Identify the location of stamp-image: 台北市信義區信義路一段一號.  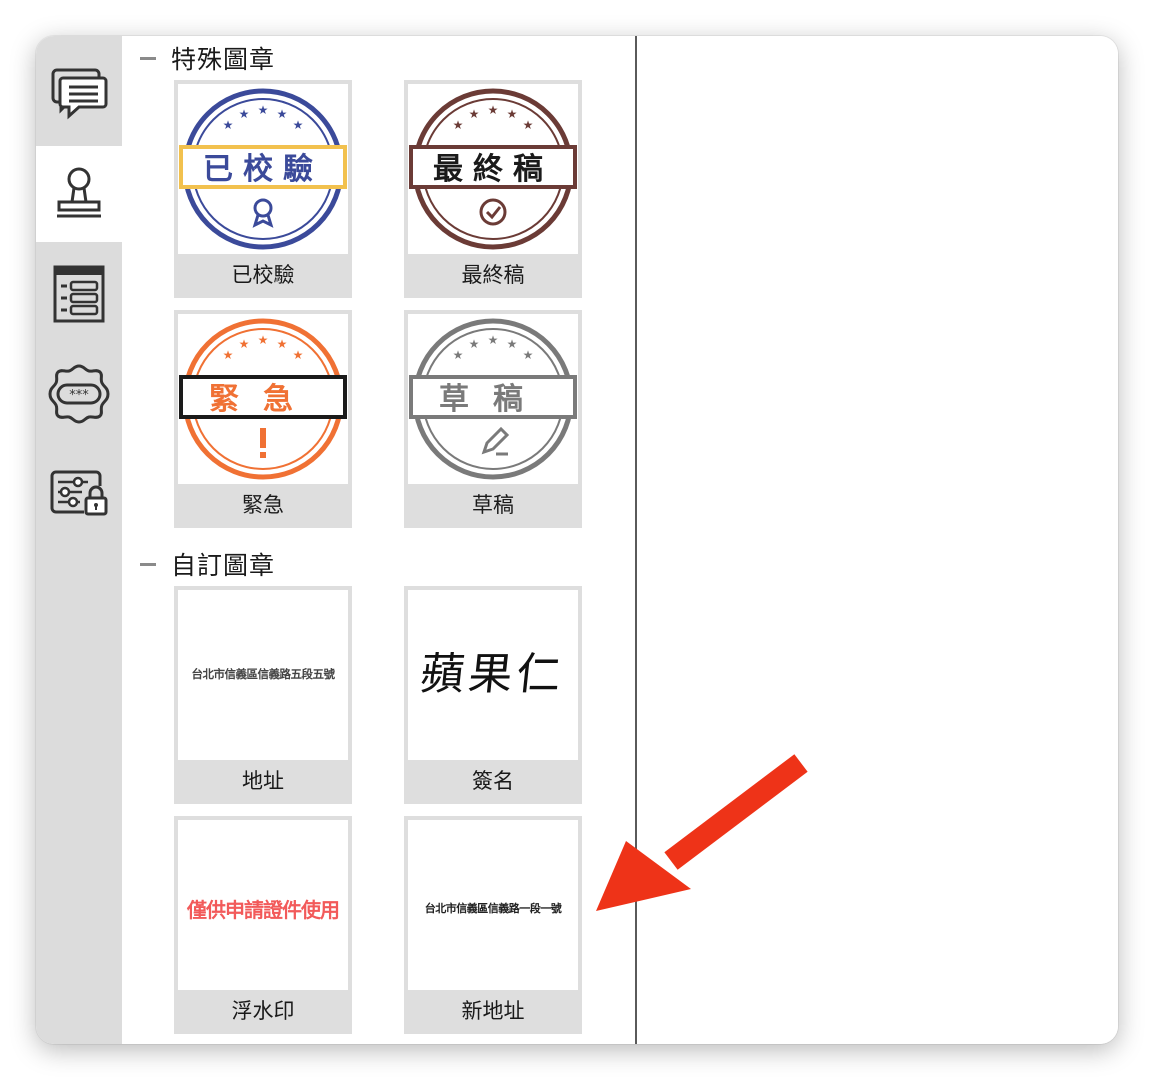
(493, 905).